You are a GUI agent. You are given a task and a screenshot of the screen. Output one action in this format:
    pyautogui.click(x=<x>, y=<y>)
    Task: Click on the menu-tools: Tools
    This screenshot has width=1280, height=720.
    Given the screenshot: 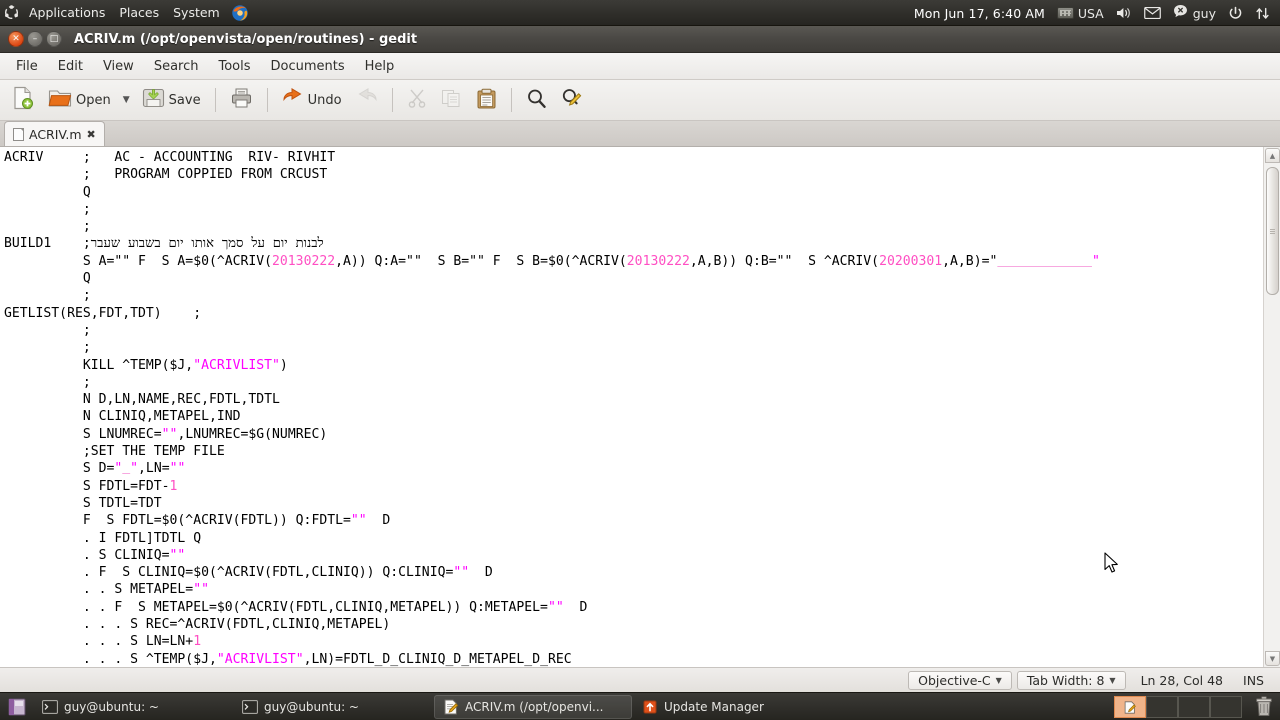 What is the action you would take?
    pyautogui.click(x=234, y=66)
    